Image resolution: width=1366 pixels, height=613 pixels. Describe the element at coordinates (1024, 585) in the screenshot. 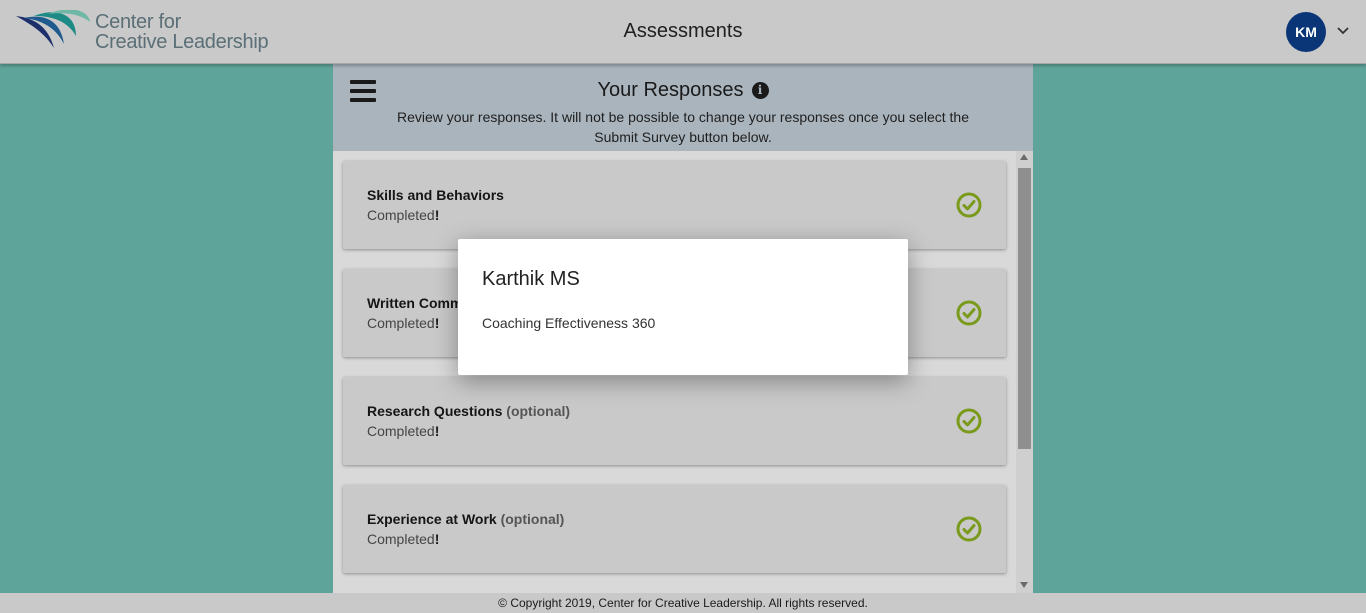

I see `scroll-down-arrow-icon` at that location.